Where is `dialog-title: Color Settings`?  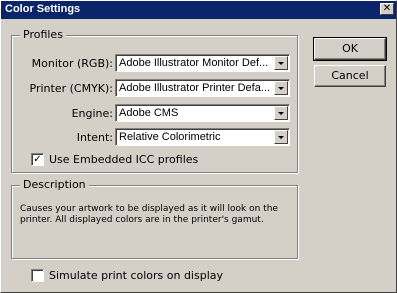 dialog-title: Color Settings is located at coordinates (43, 9).